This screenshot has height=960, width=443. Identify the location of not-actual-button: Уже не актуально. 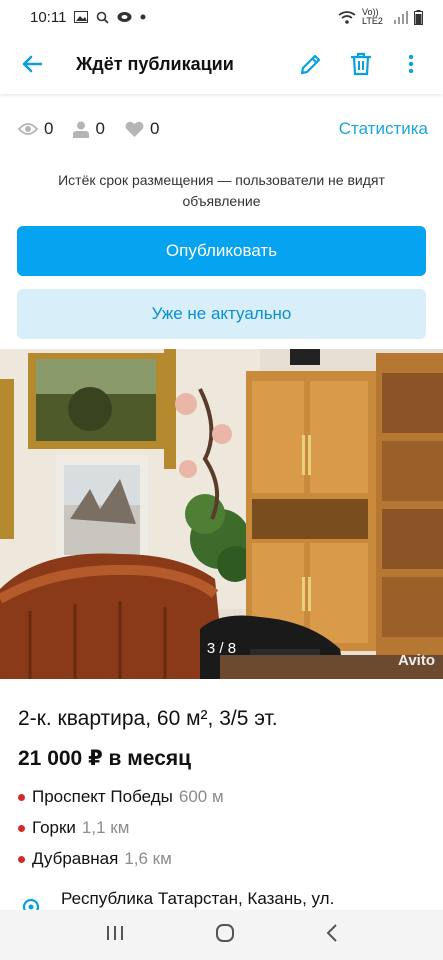
(221, 314).